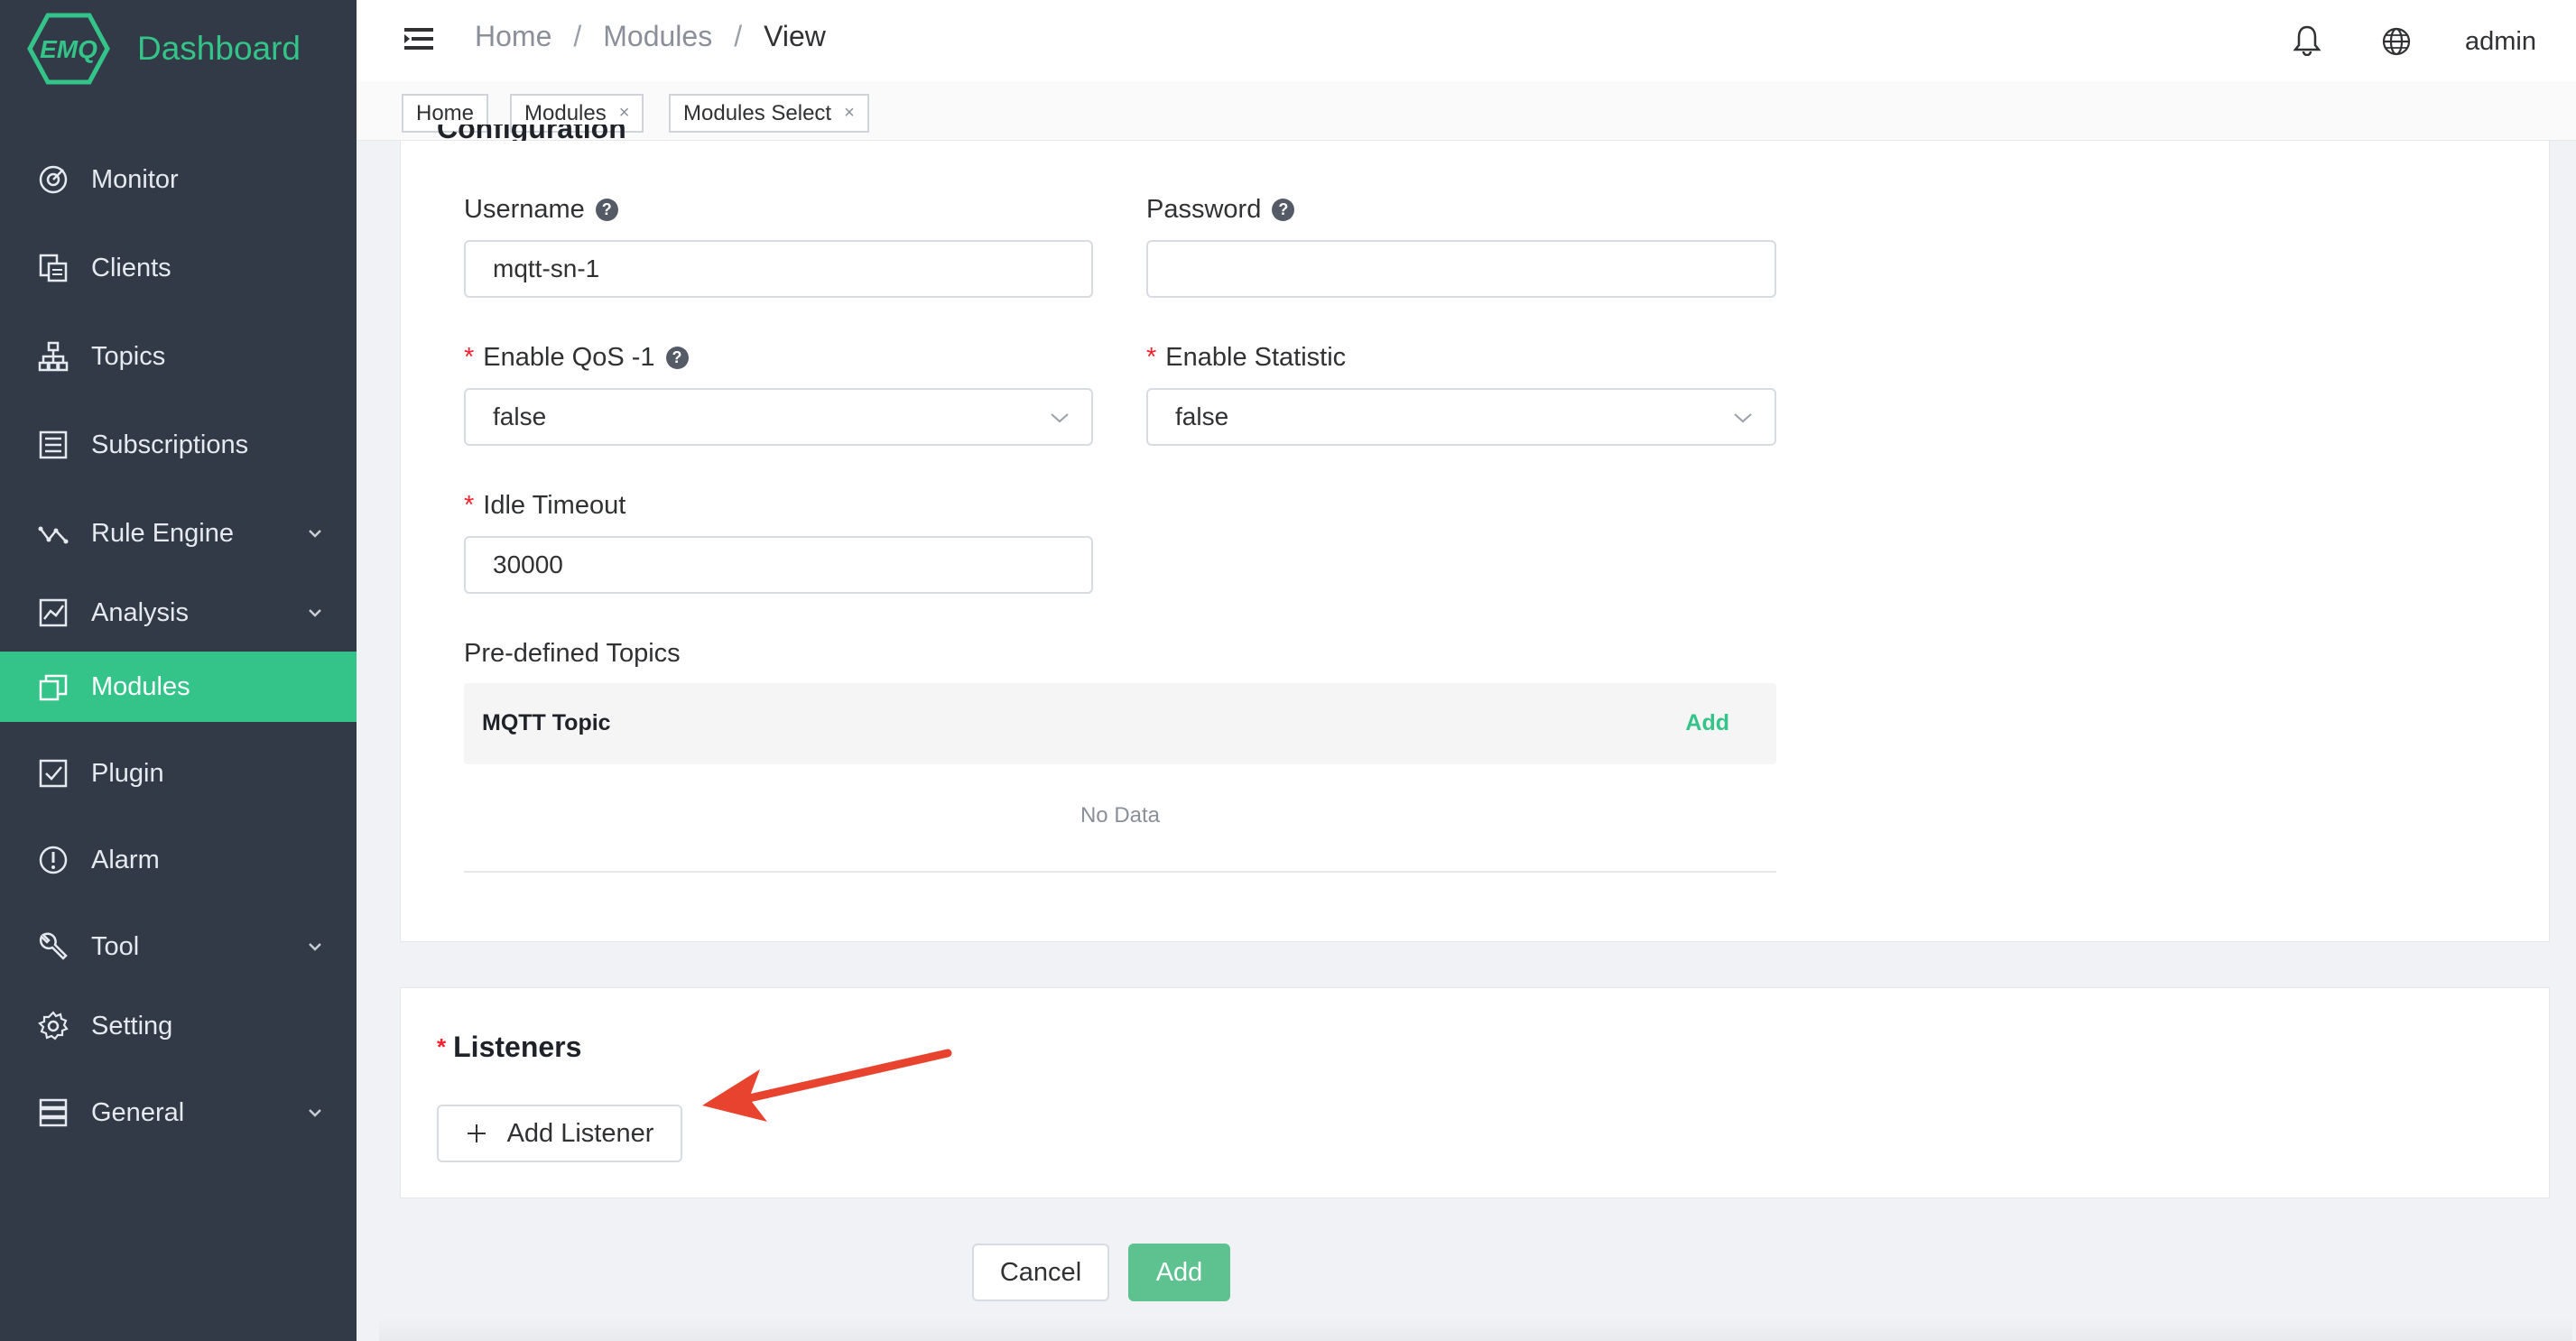 This screenshot has width=2576, height=1341. I want to click on add-listener-button: Add Listener, so click(559, 1133).